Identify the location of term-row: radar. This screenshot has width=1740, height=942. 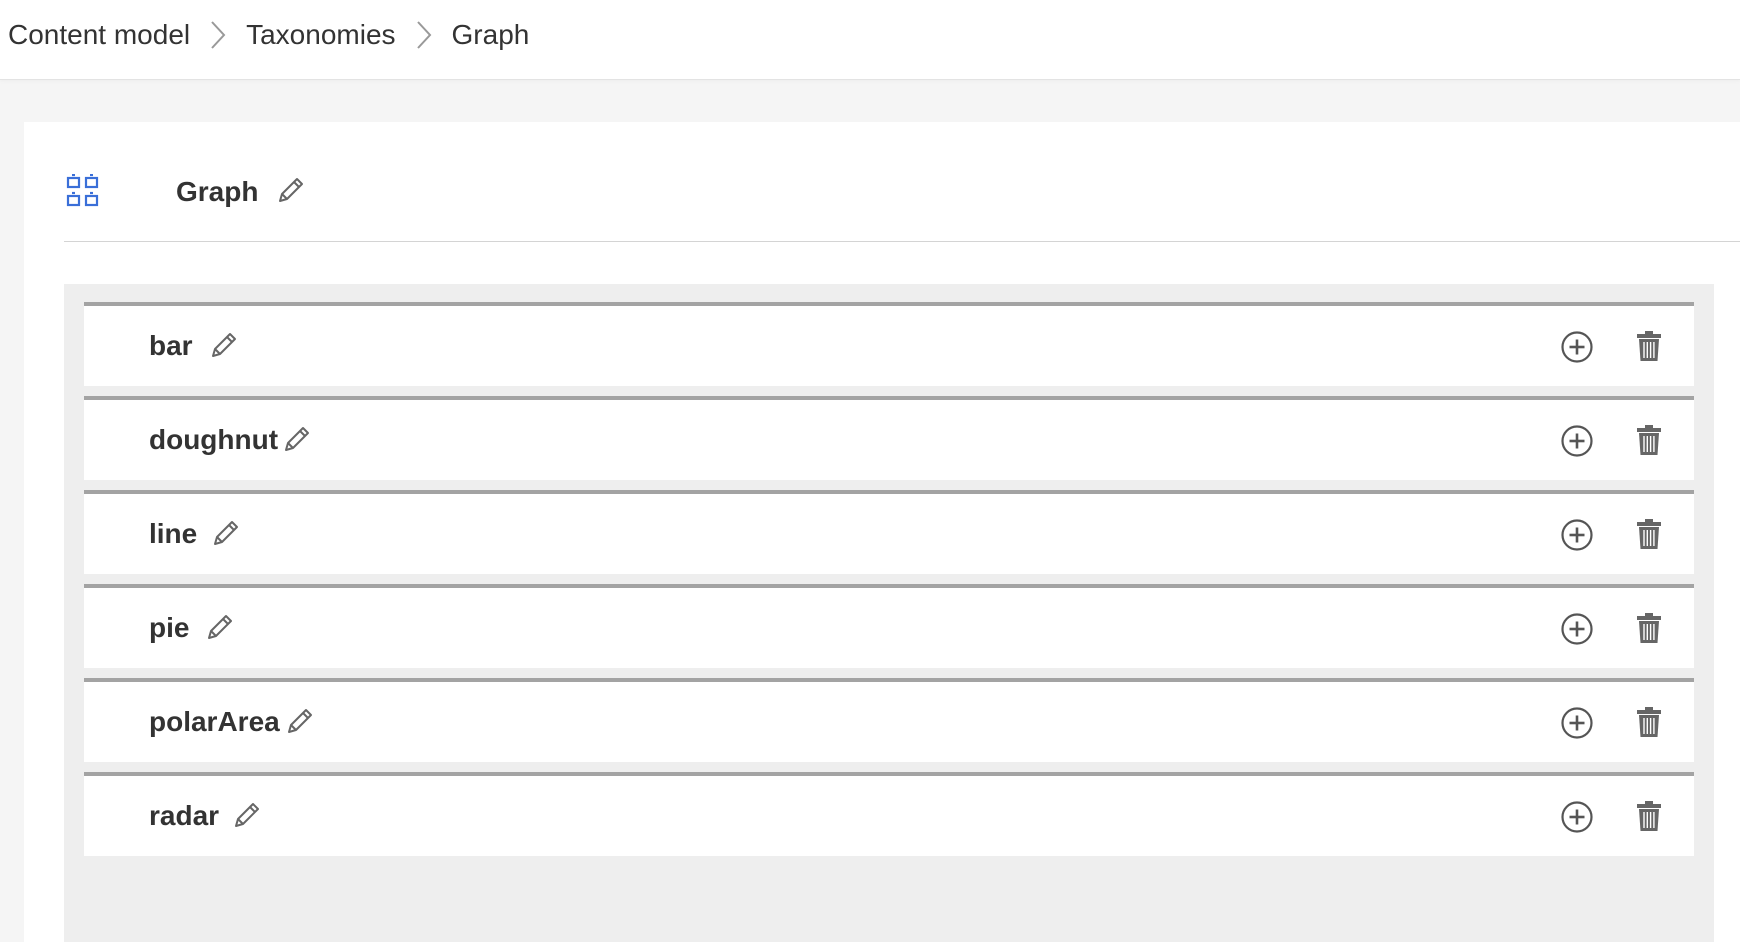
(889, 814).